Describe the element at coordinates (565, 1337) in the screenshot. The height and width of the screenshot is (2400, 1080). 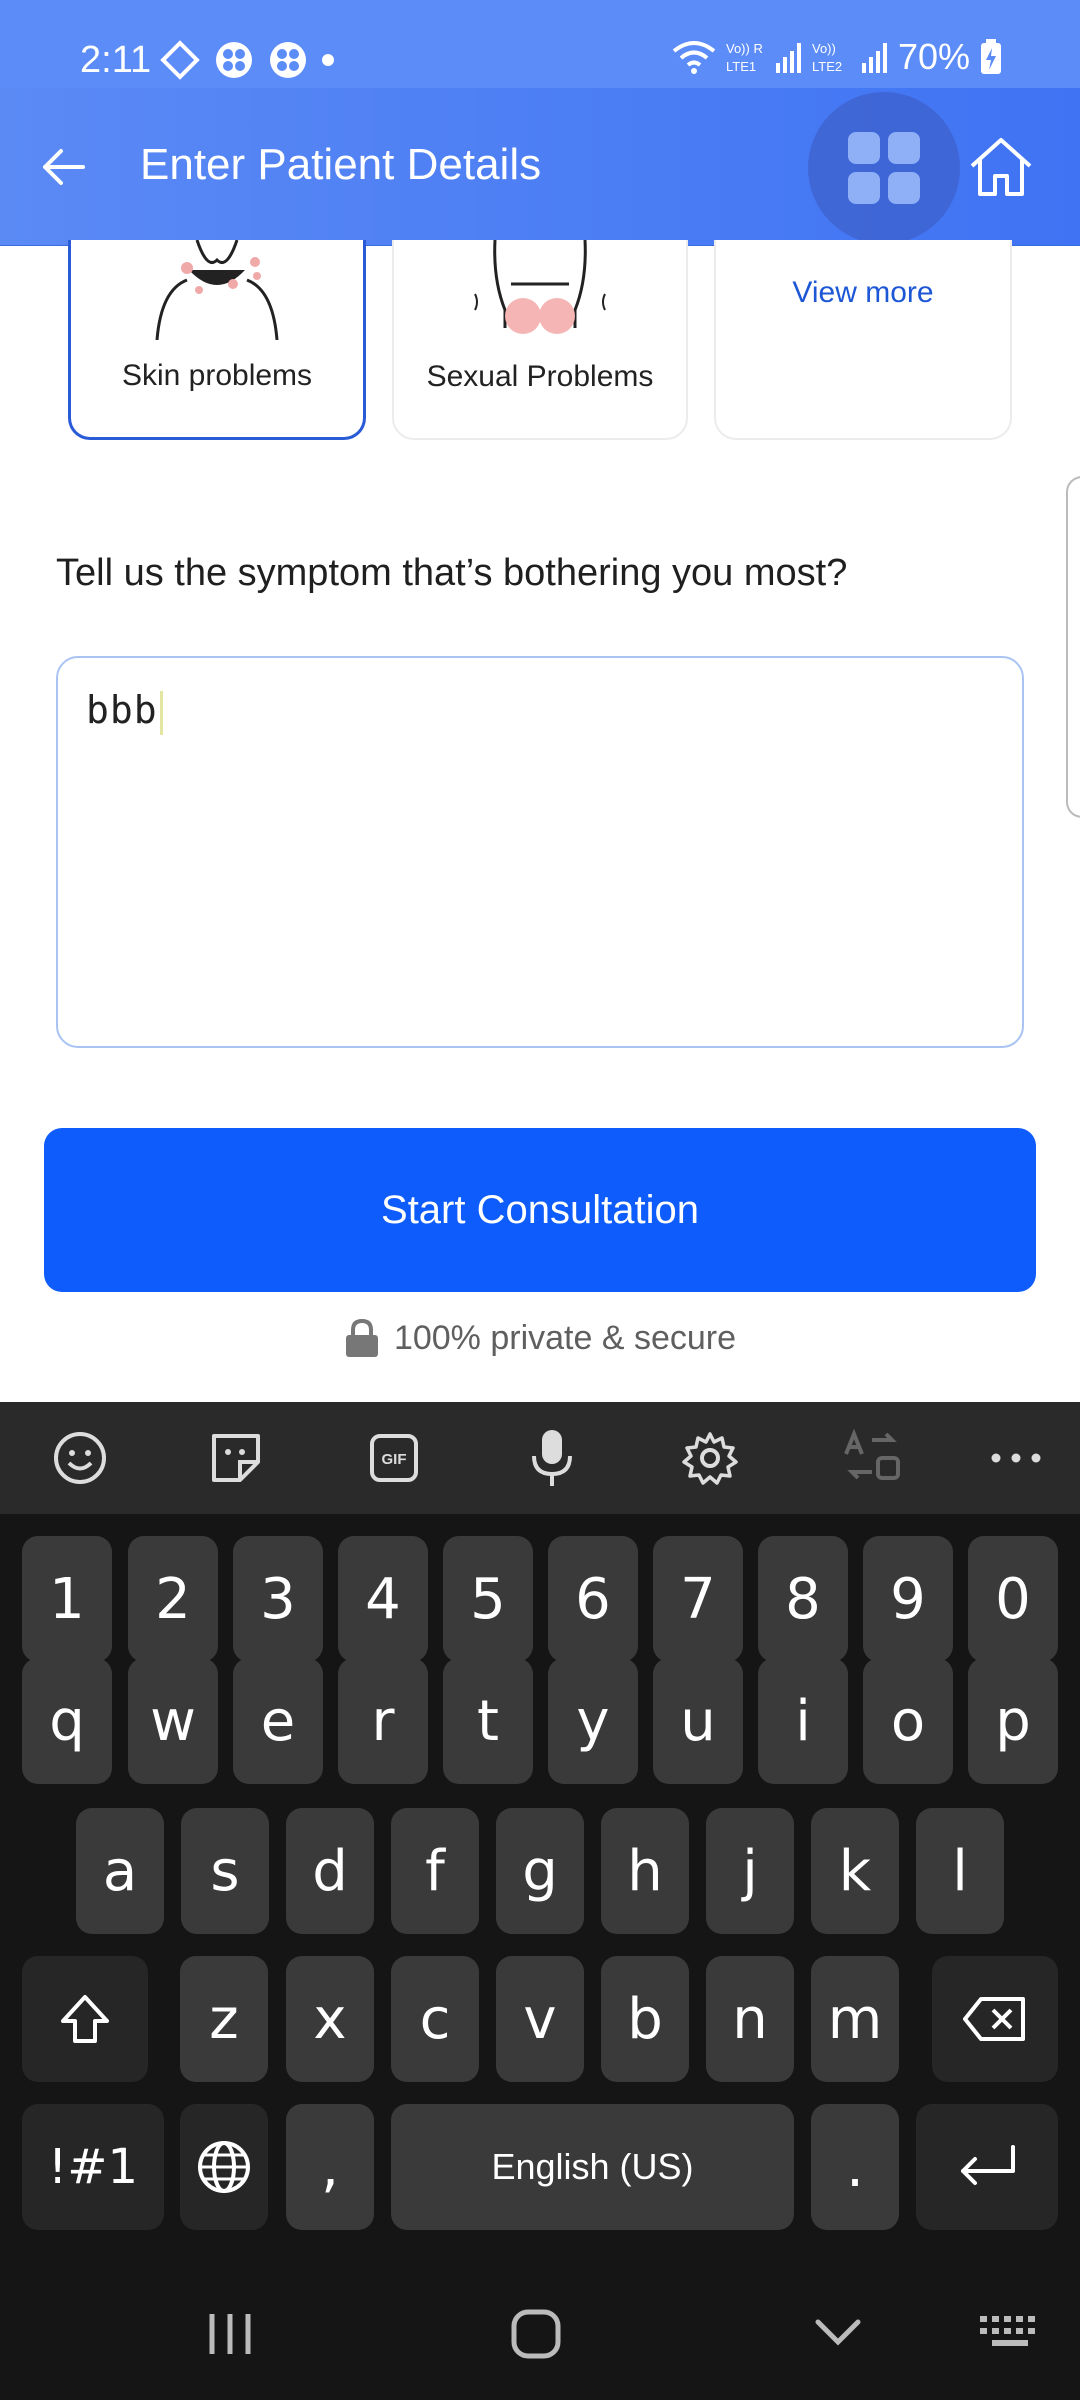
I see `privacy-text: 100% private & secure` at that location.